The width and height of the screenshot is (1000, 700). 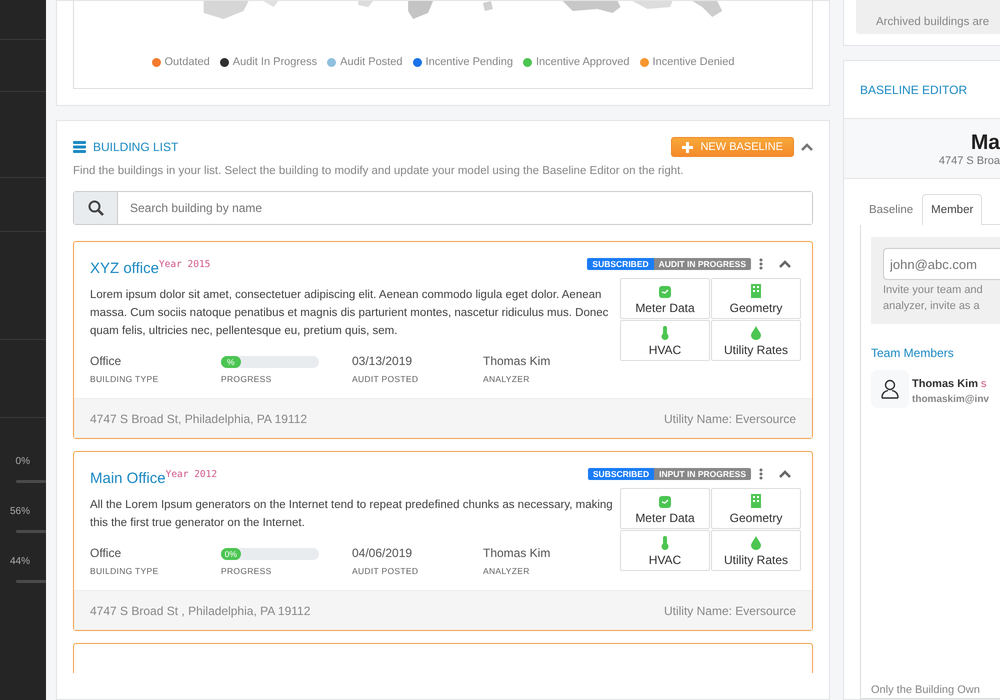 What do you see at coordinates (950, 399) in the screenshot?
I see `member-email: thomaskim@inv` at bounding box center [950, 399].